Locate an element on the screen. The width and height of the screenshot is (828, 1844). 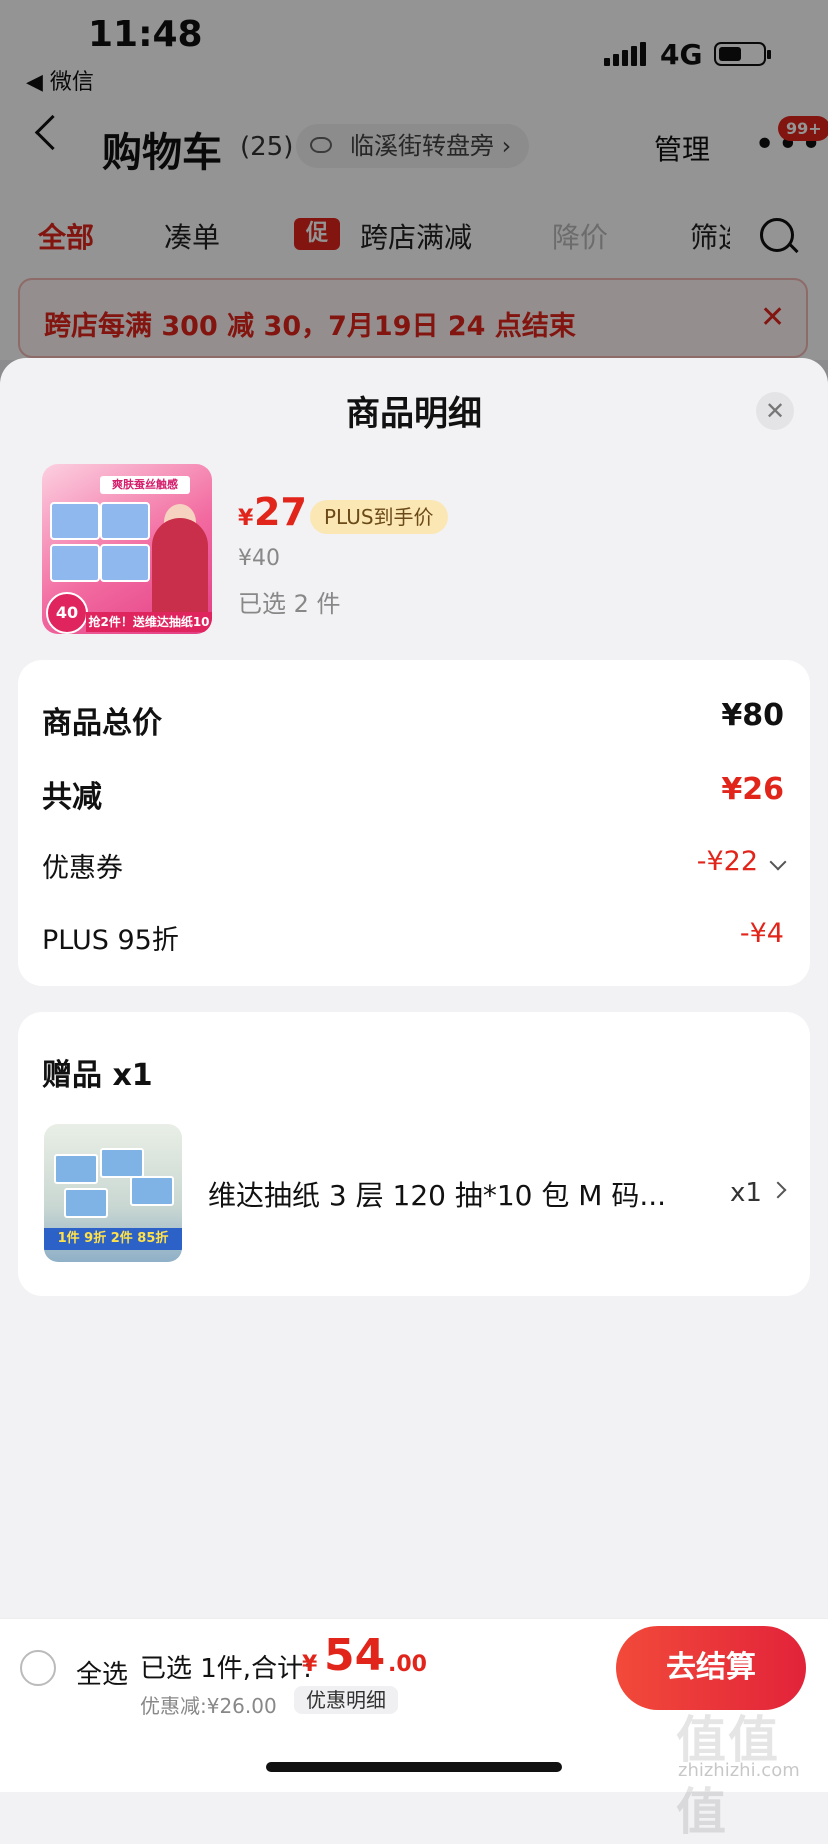
home-indicator is located at coordinates (414, 1767).